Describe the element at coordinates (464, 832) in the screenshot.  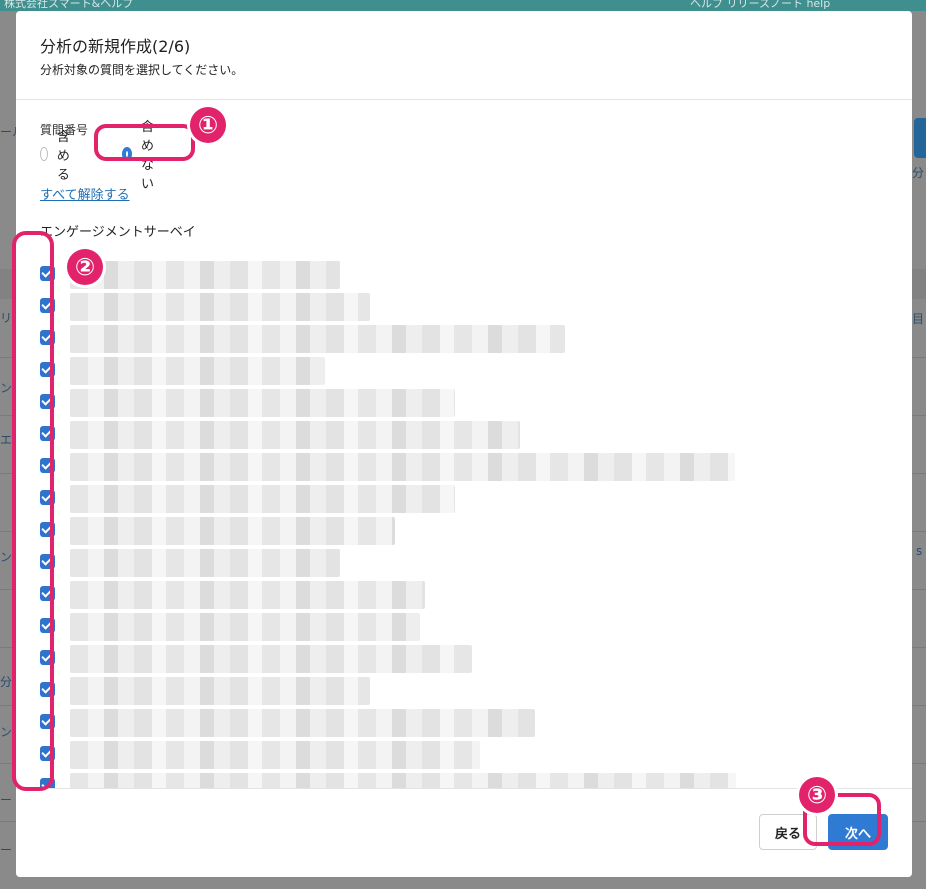
I see `modal-footer: 戻る 次へ` at that location.